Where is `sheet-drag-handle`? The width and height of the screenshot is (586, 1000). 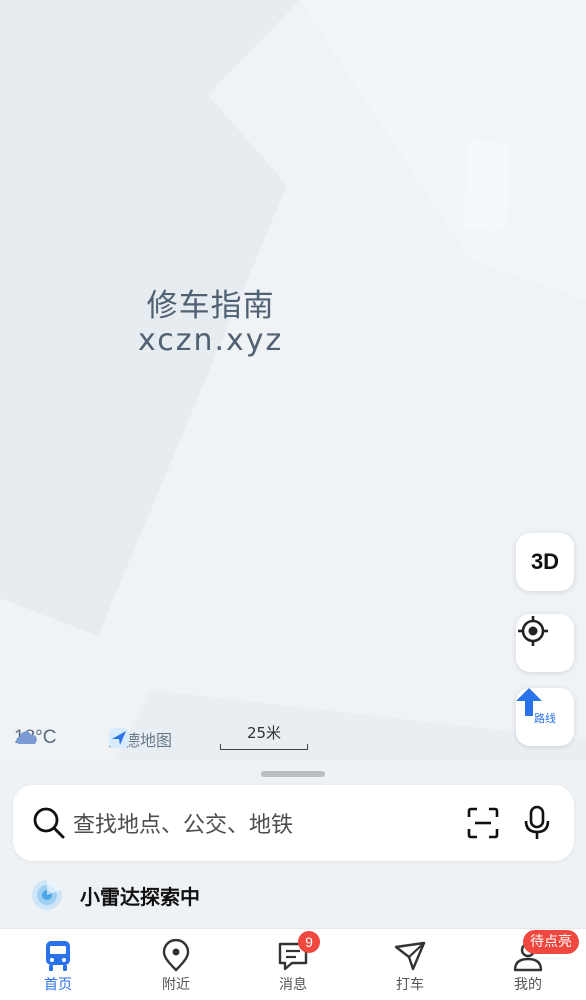 sheet-drag-handle is located at coordinates (293, 774).